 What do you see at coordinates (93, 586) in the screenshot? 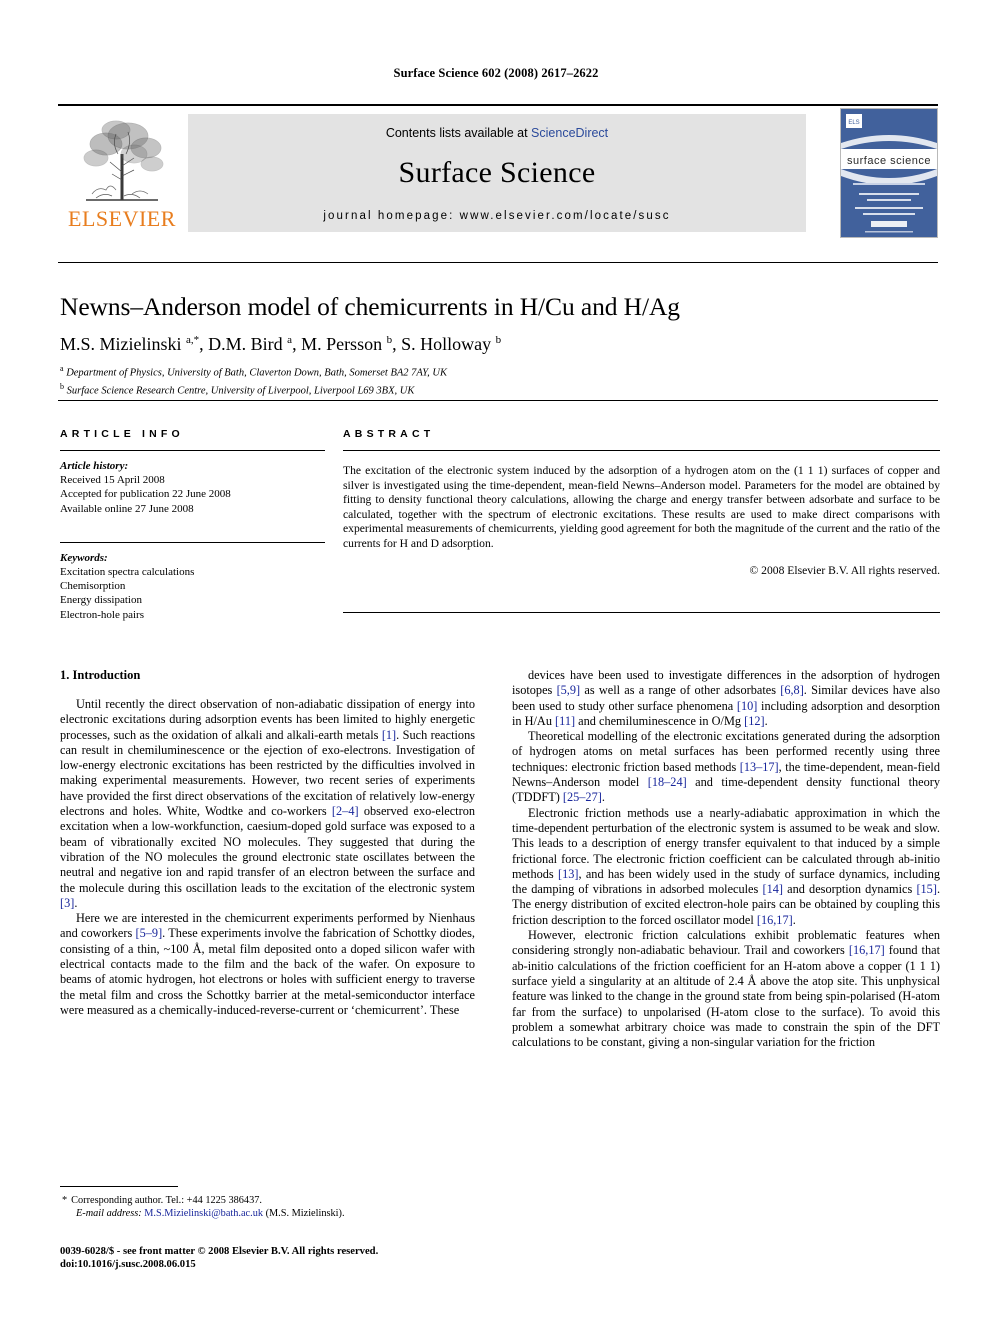
I see `keyword-item: Chemisorption` at bounding box center [93, 586].